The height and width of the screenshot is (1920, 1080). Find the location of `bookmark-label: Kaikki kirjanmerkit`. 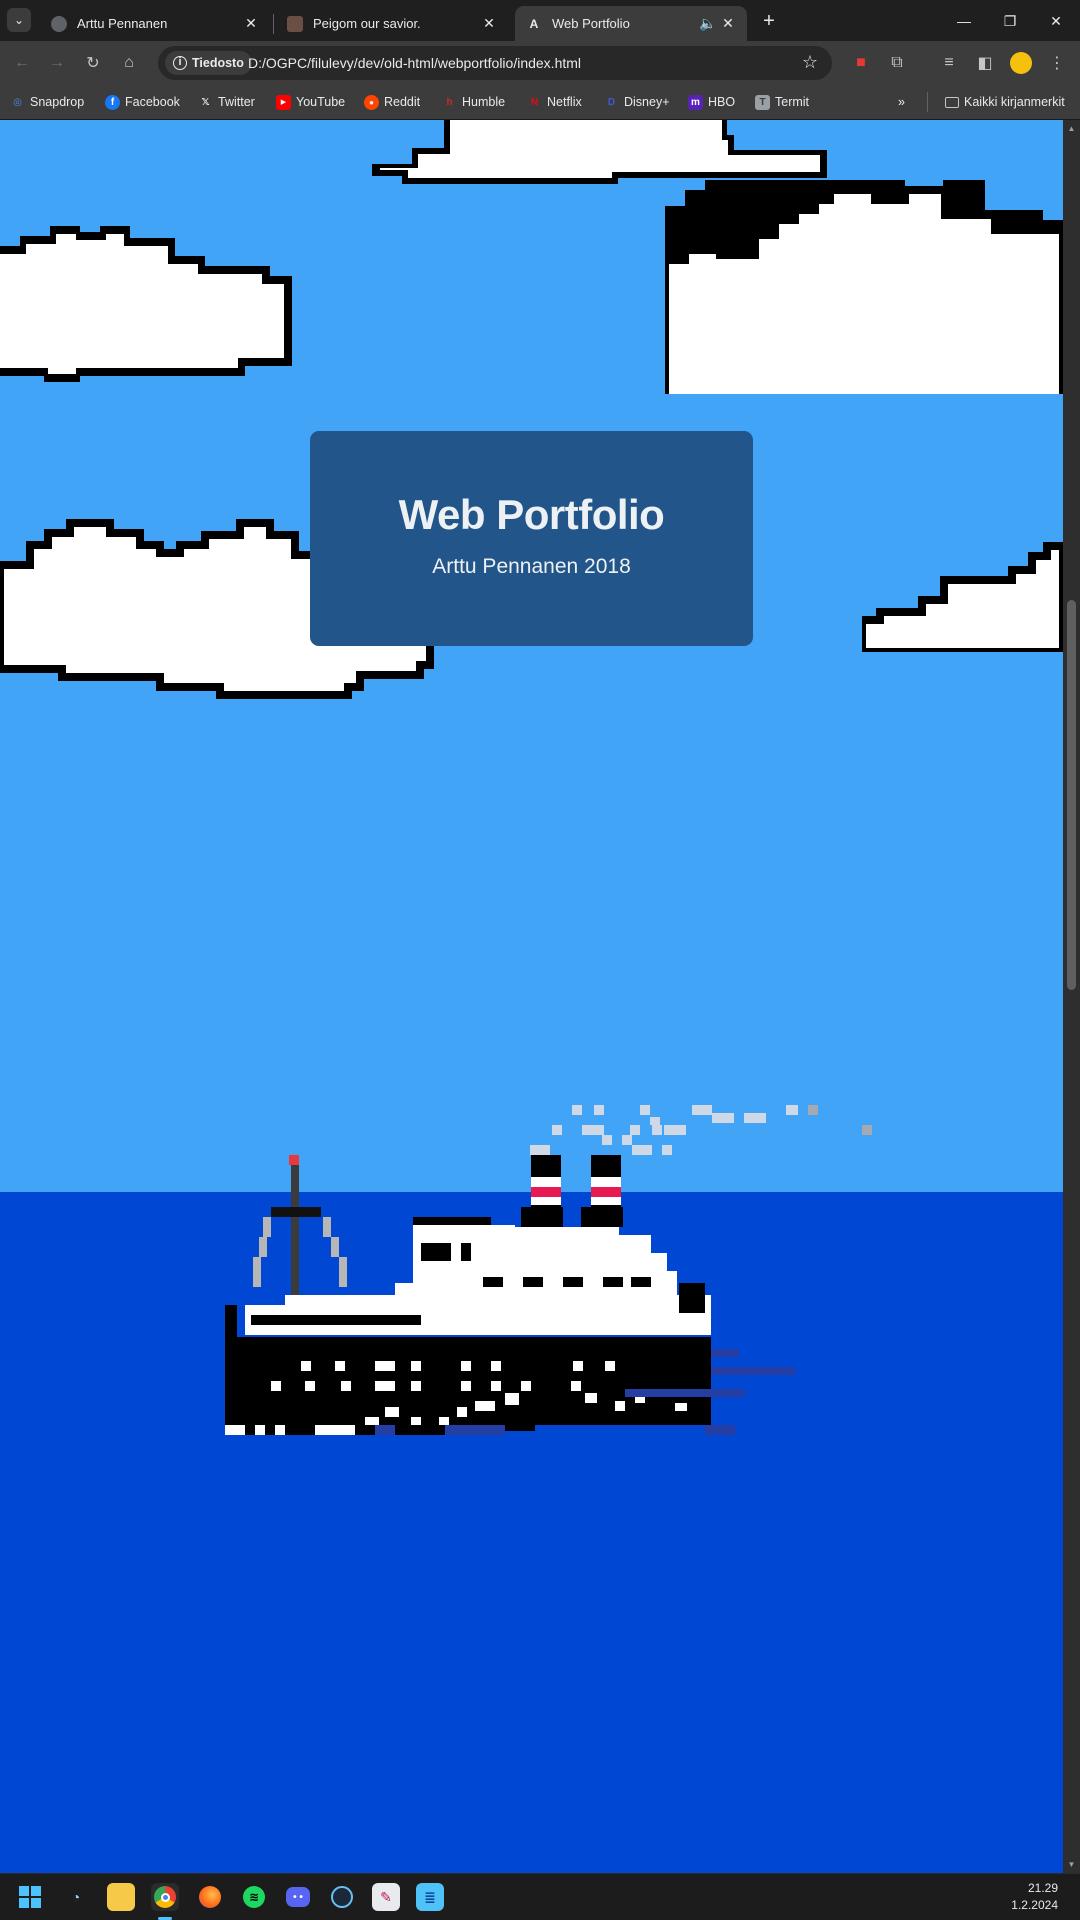

bookmark-label: Kaikki kirjanmerkit is located at coordinates (1014, 102).